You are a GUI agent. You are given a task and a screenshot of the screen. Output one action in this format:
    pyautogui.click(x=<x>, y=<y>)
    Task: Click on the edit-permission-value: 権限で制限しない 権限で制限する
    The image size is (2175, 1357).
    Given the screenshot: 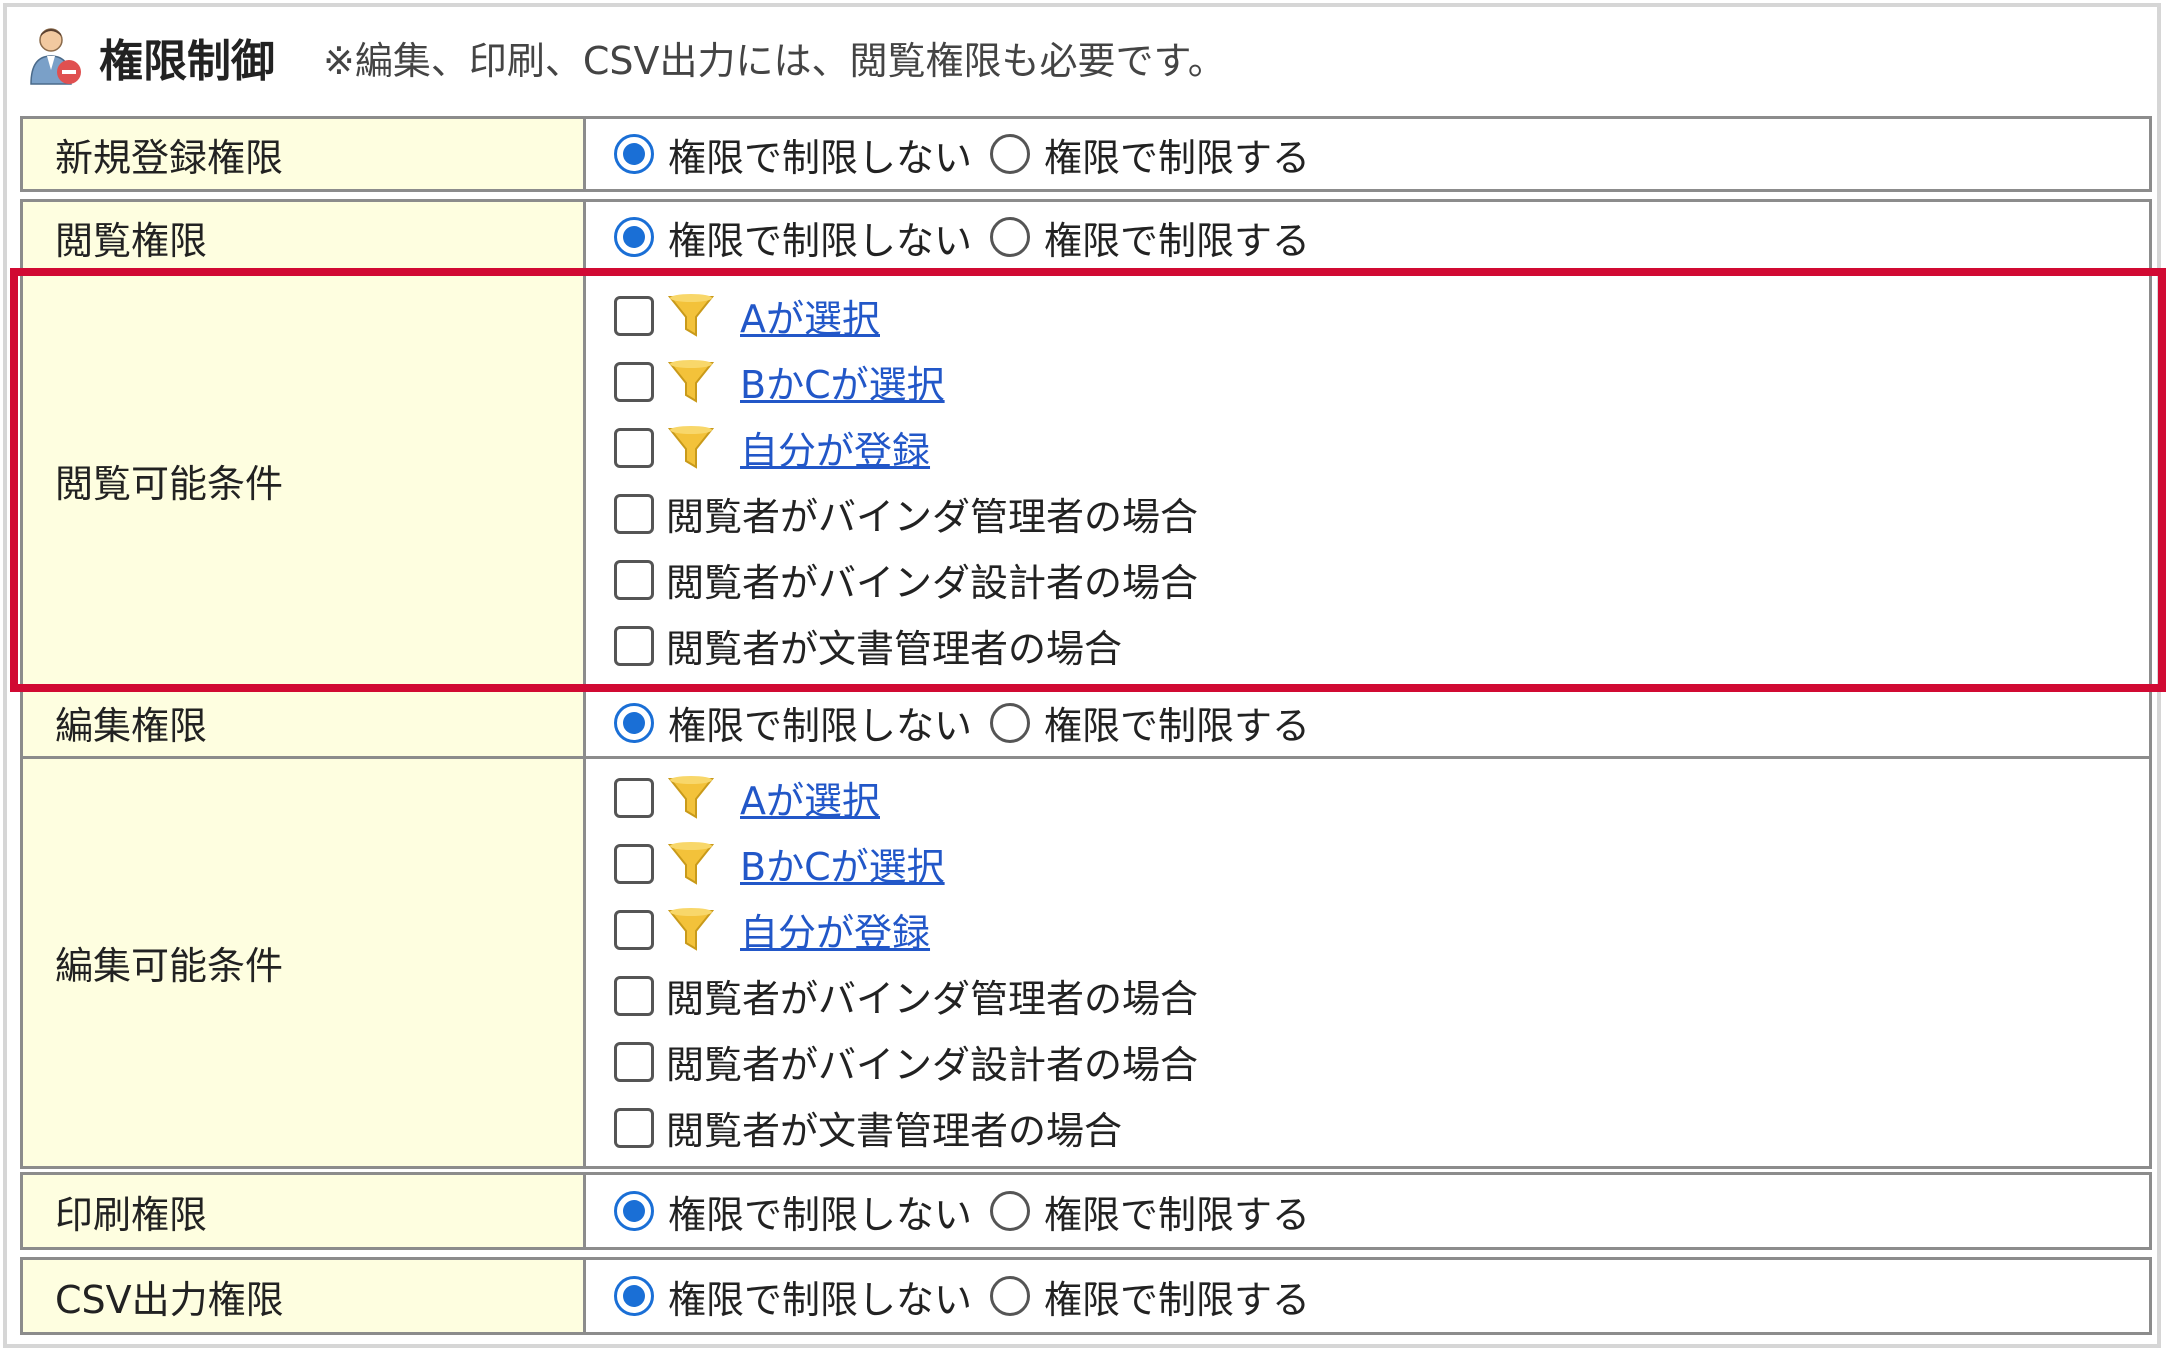 What is the action you would take?
    pyautogui.click(x=1367, y=722)
    